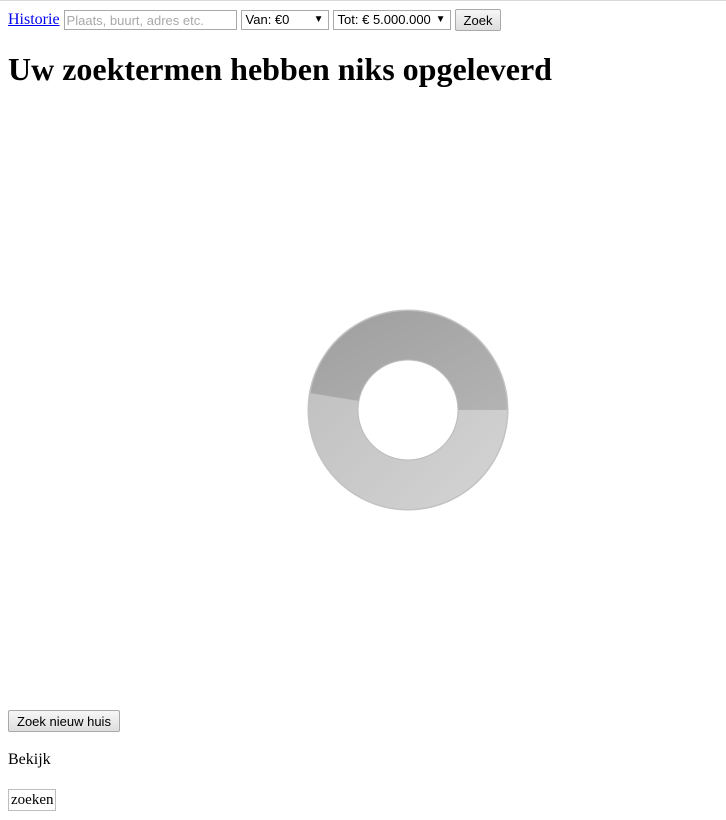 This screenshot has width=726, height=820. I want to click on search-link-box: zoeken, so click(32, 800).